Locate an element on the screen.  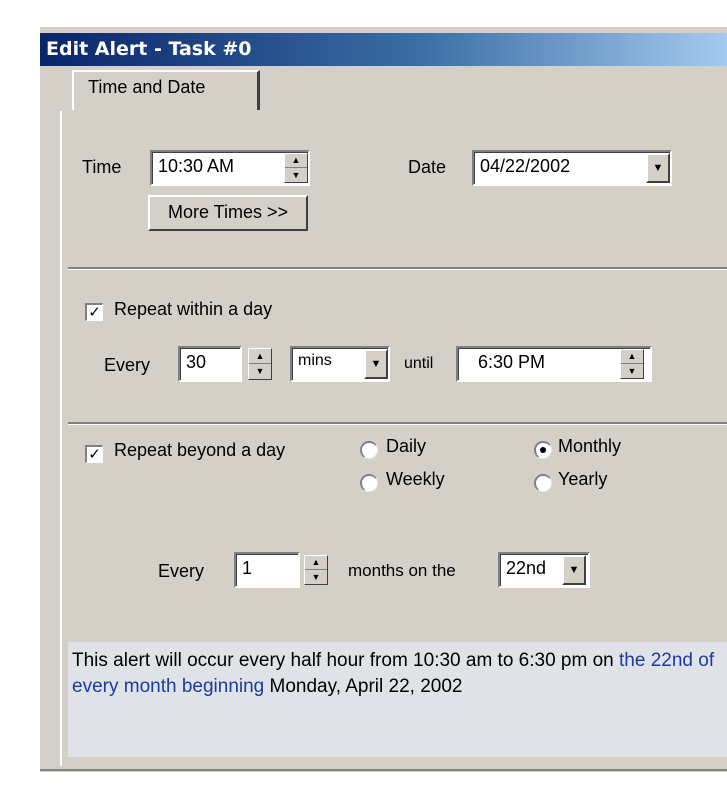
date-dropdown: 04/22/2002 is located at coordinates (572, 168).